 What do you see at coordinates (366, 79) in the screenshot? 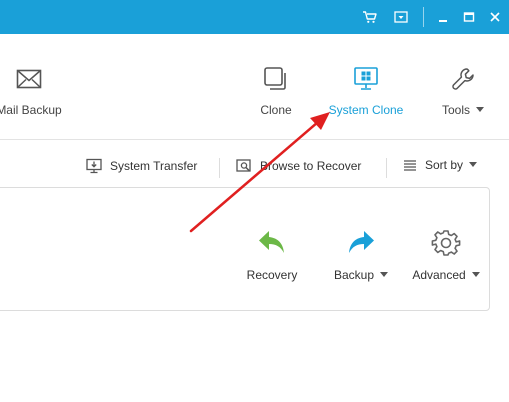
I see `windows-monitor-icon` at bounding box center [366, 79].